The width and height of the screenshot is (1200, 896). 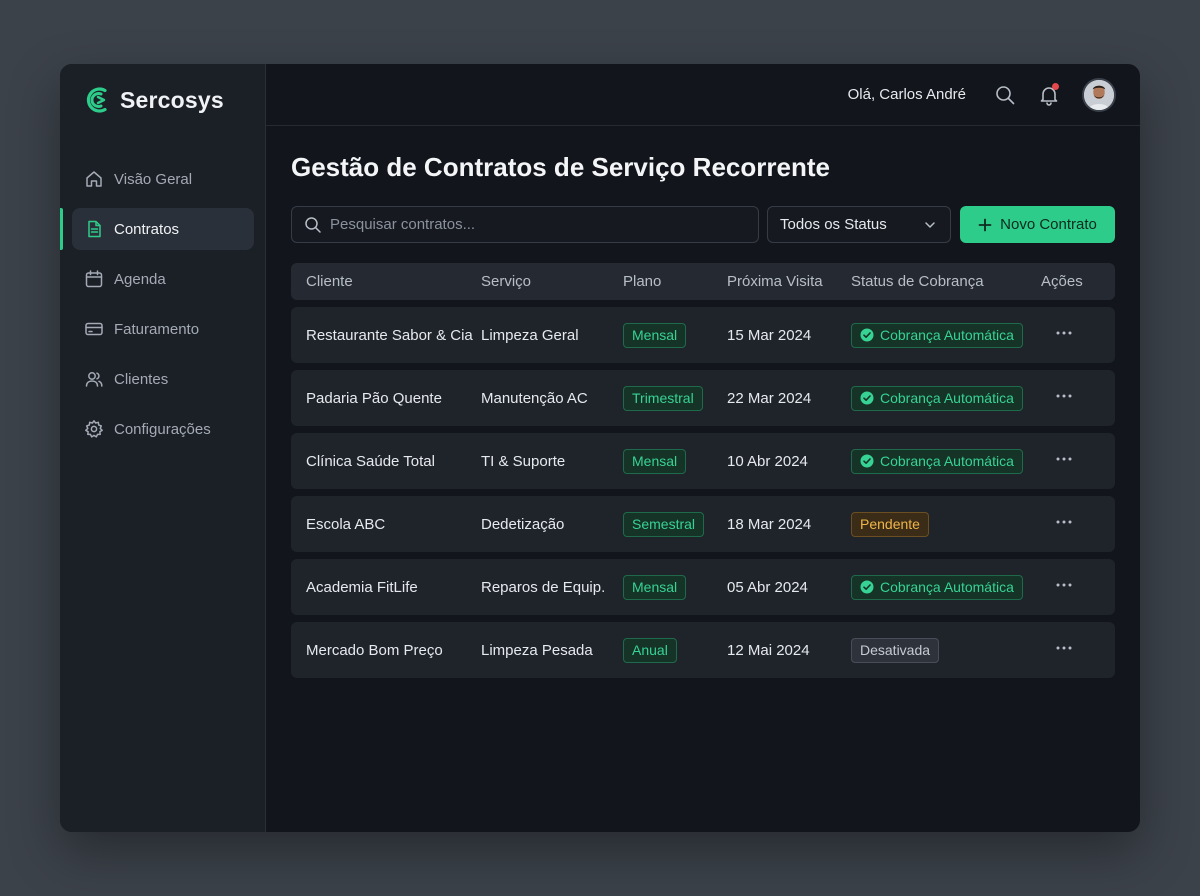 What do you see at coordinates (789, 281) in the screenshot?
I see `column-header-proxima-visita: Próxima Visita` at bounding box center [789, 281].